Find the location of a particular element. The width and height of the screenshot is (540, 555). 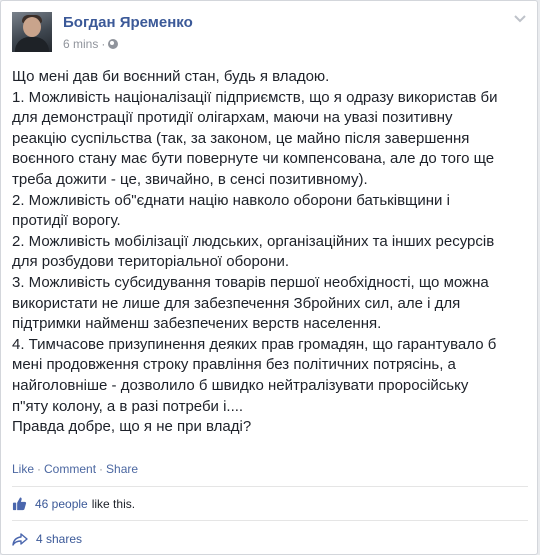

post-line: протидії ворогу. is located at coordinates (66, 221).